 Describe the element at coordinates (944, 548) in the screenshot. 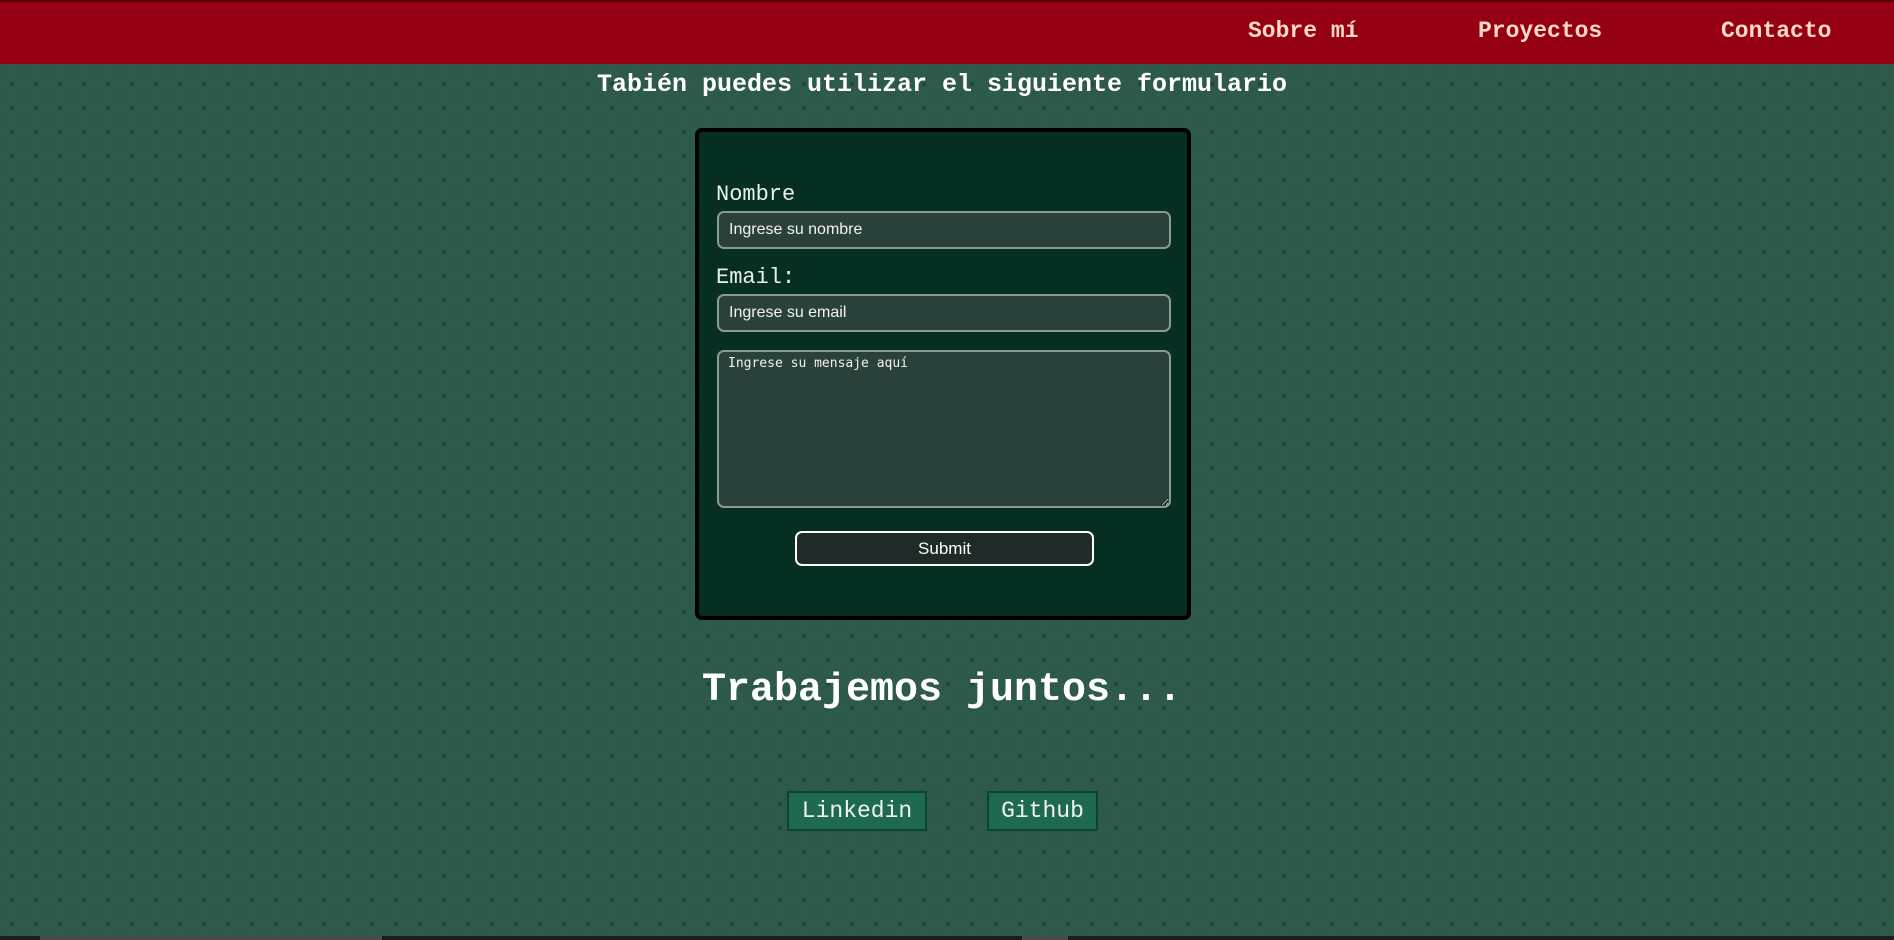

I see `submit-button: Submit` at that location.